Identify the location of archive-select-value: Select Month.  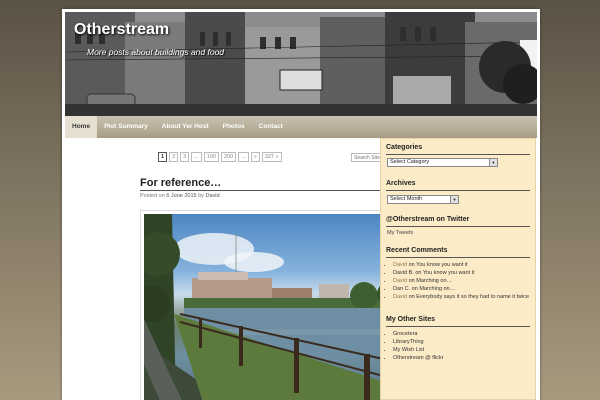
(406, 199).